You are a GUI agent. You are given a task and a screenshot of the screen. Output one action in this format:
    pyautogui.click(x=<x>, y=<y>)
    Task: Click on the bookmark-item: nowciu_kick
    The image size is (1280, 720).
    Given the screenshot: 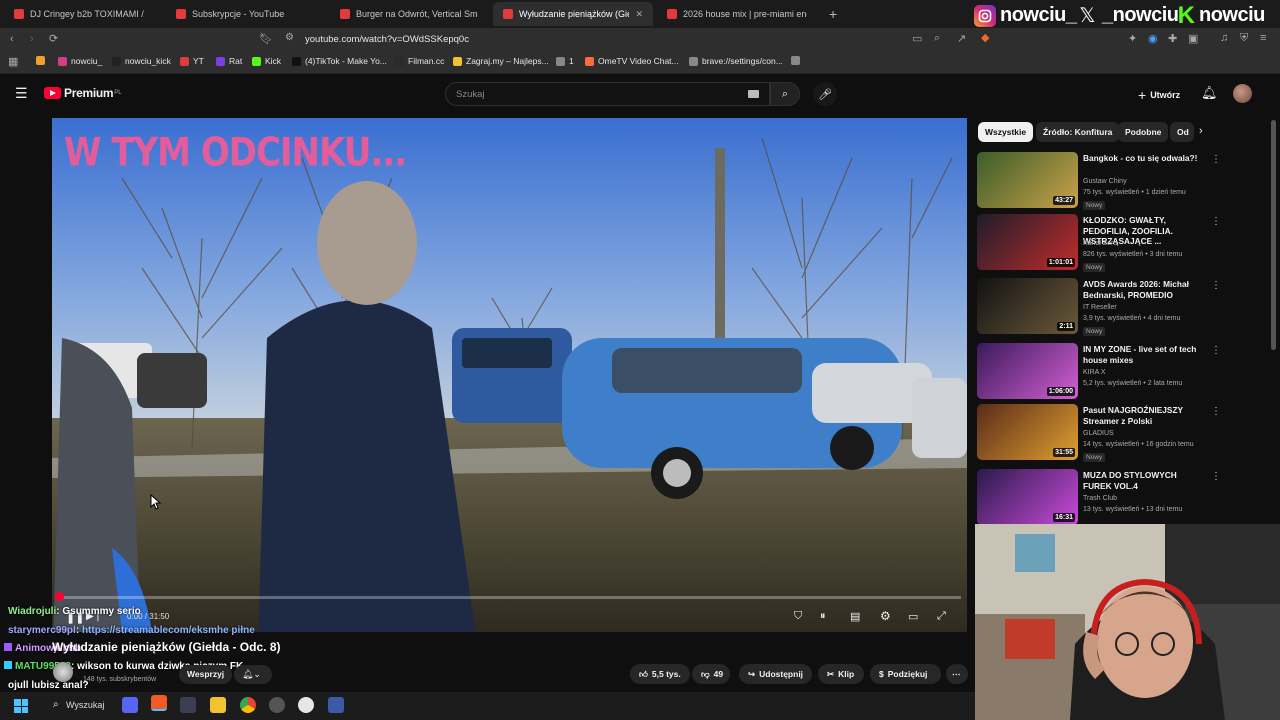 What is the action you would take?
    pyautogui.click(x=141, y=61)
    